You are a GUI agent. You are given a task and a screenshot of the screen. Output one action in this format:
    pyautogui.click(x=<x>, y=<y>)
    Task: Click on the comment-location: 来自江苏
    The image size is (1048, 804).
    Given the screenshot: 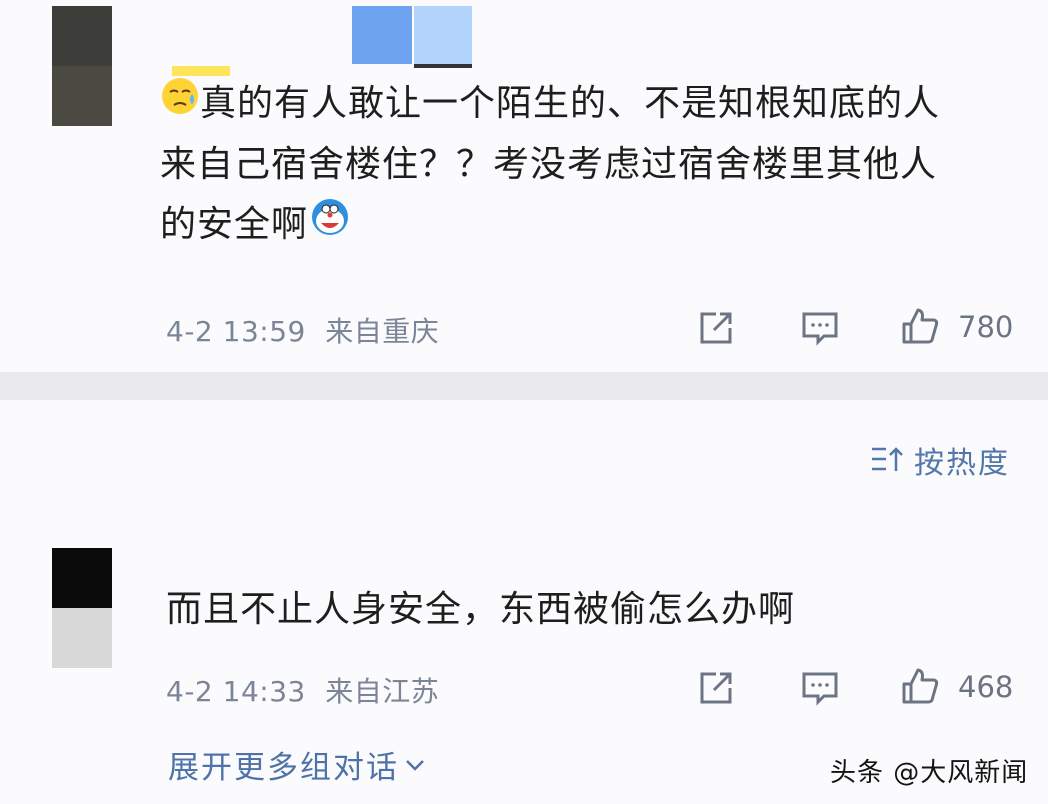 What is the action you would take?
    pyautogui.click(x=382, y=691)
    